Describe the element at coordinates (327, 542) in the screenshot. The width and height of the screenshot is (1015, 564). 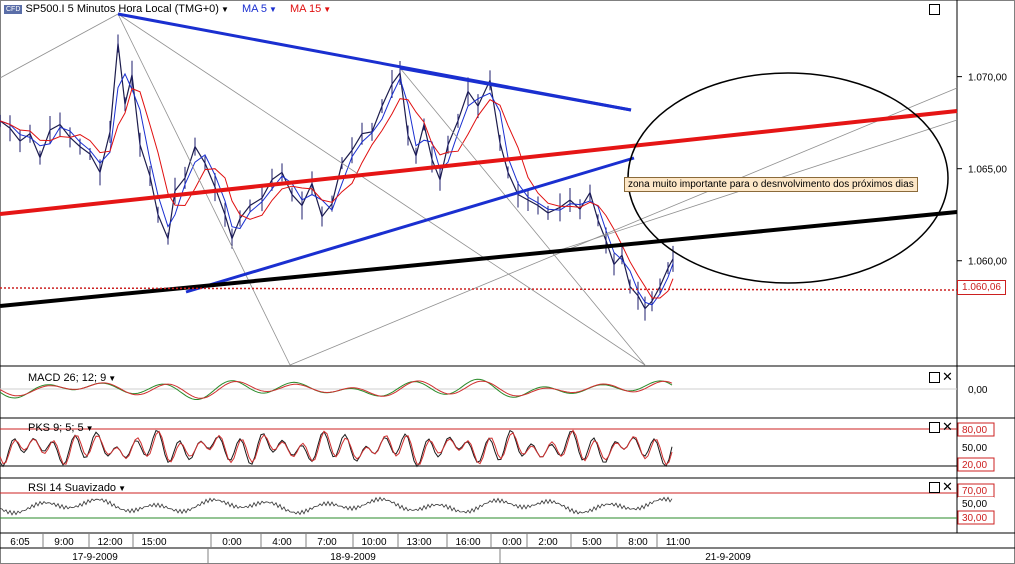
I see `time-label: 7:00` at that location.